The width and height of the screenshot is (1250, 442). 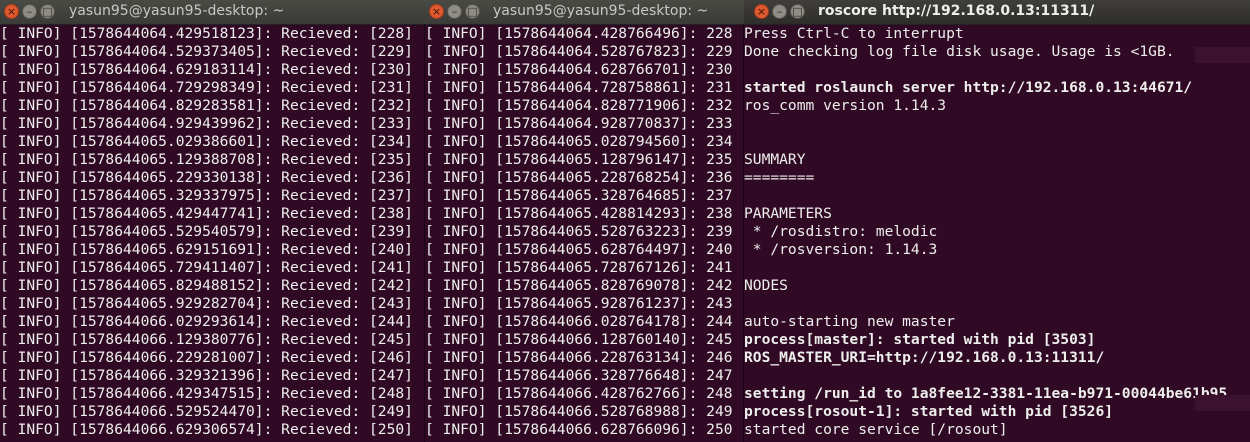 I want to click on terminal-line: [ INFO] [1578644064.428766496]: 228, so click(x=579, y=33).